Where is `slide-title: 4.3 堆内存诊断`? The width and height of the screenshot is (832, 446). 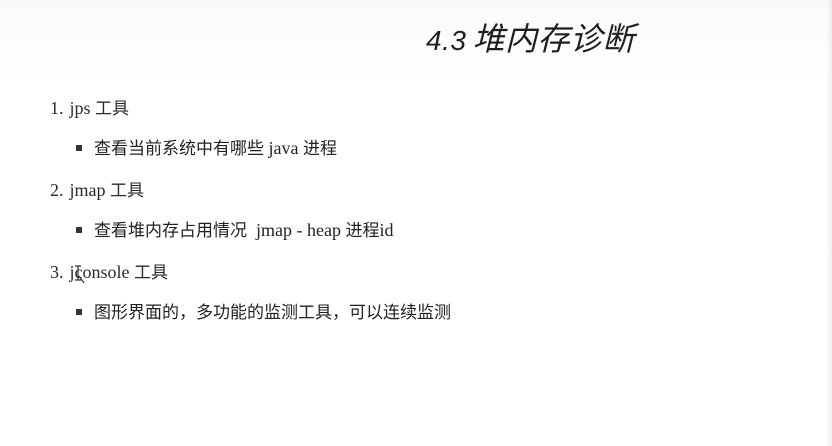
slide-title: 4.3 堆内存诊断 is located at coordinates (530, 37).